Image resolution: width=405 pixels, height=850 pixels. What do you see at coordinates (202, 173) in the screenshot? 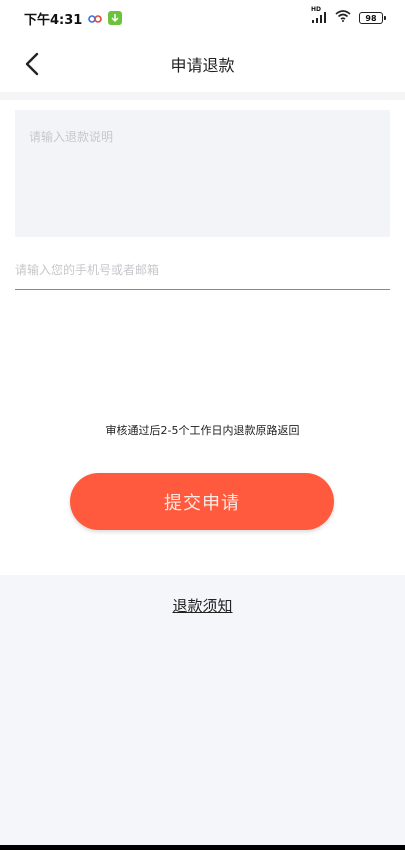
I see `refund-note-input` at bounding box center [202, 173].